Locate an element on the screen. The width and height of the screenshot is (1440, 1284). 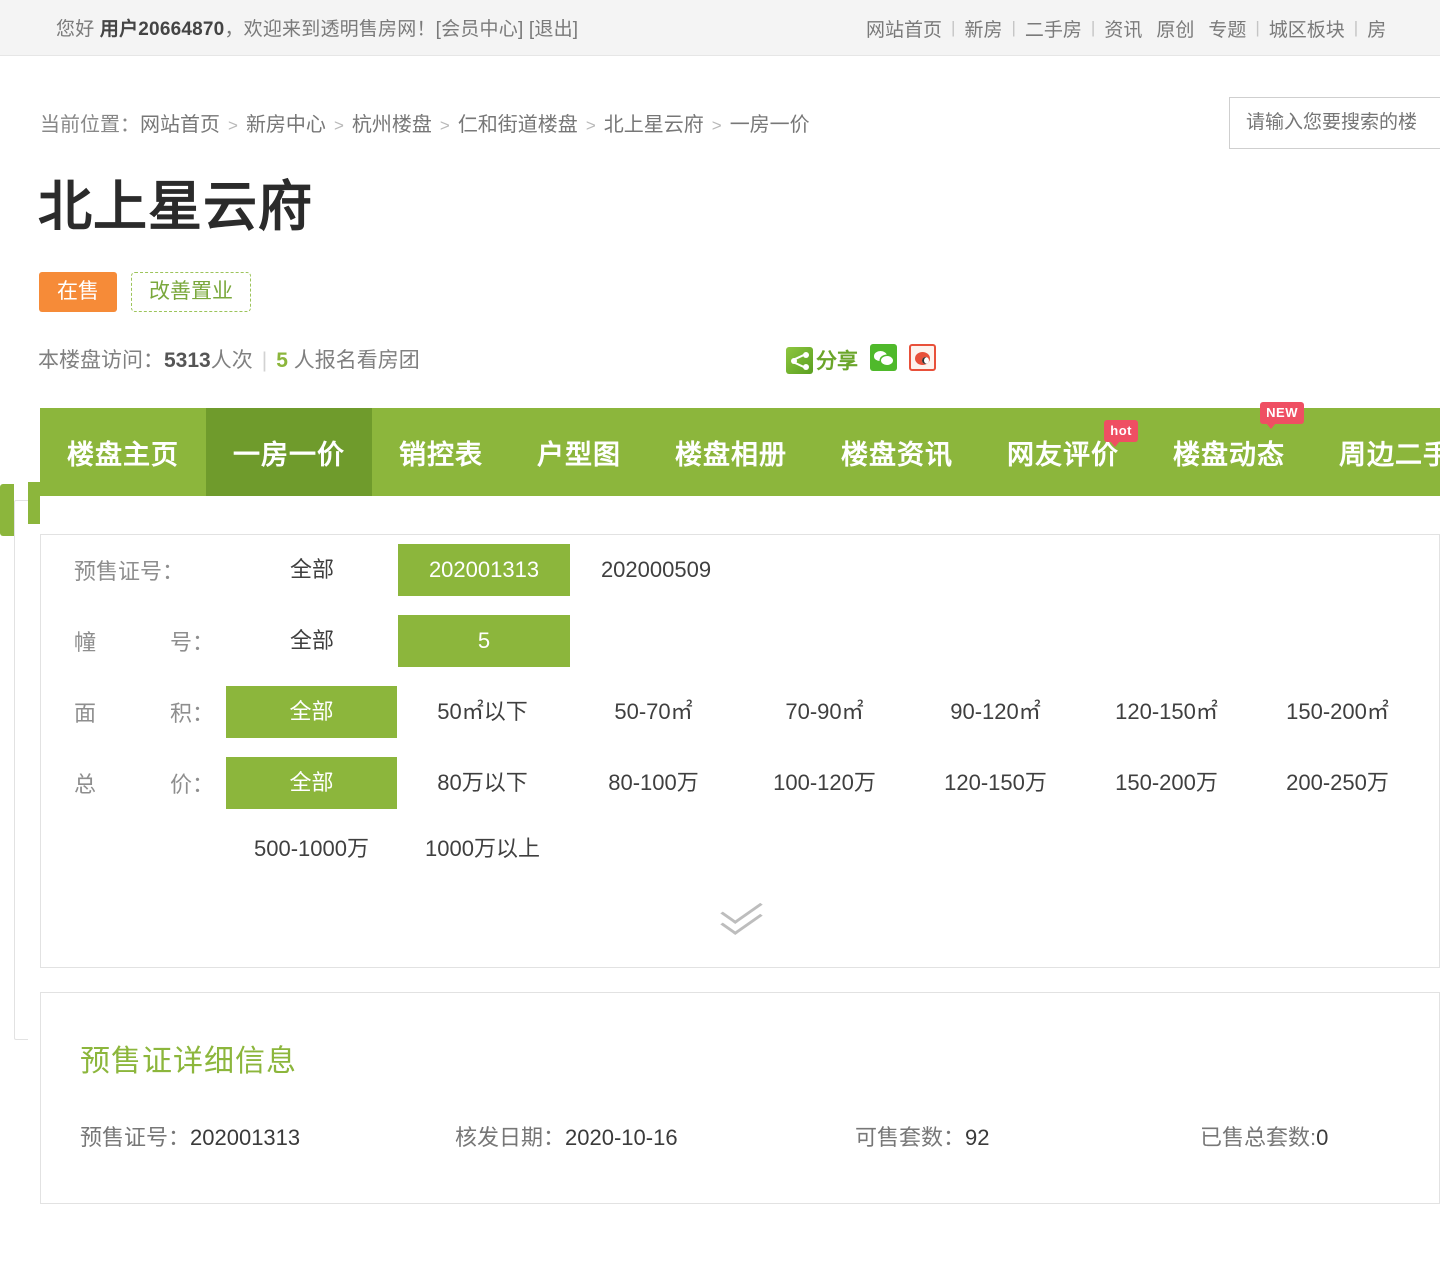
filter-option-cert-1: 202001313 is located at coordinates (484, 569).